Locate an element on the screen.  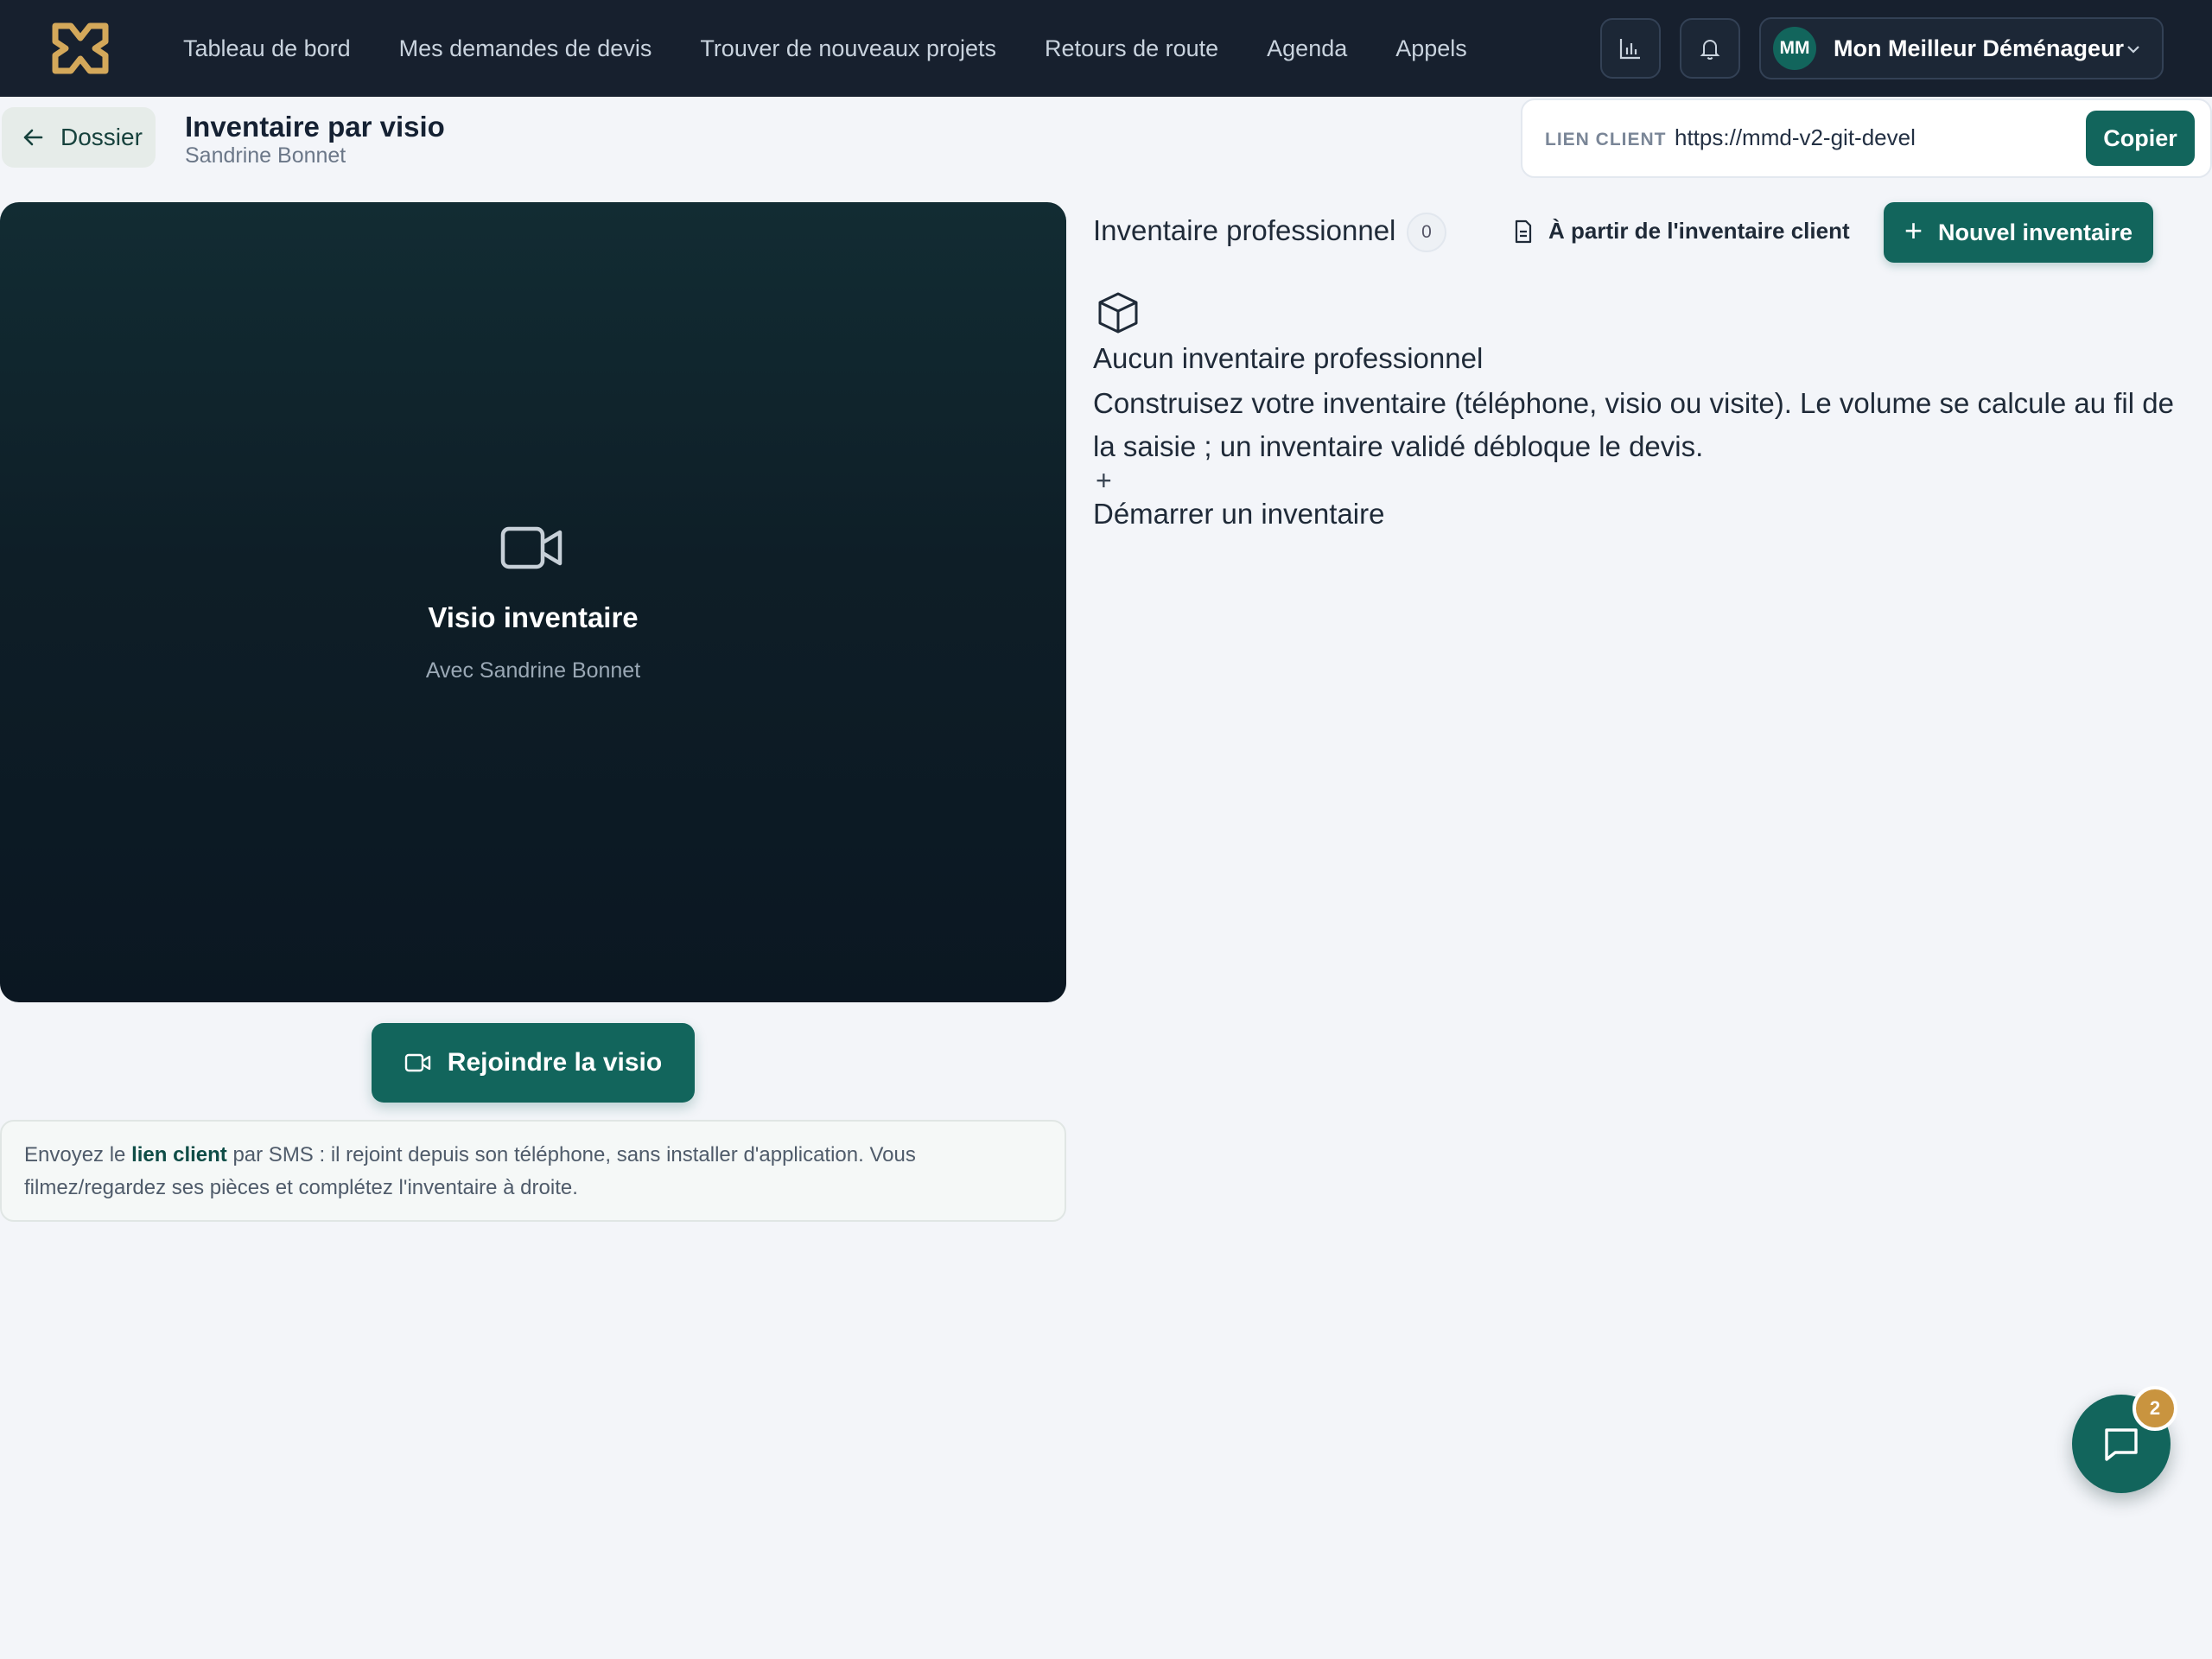
new-inventory-button: + Nouvel inventaire is located at coordinates (2018, 232).